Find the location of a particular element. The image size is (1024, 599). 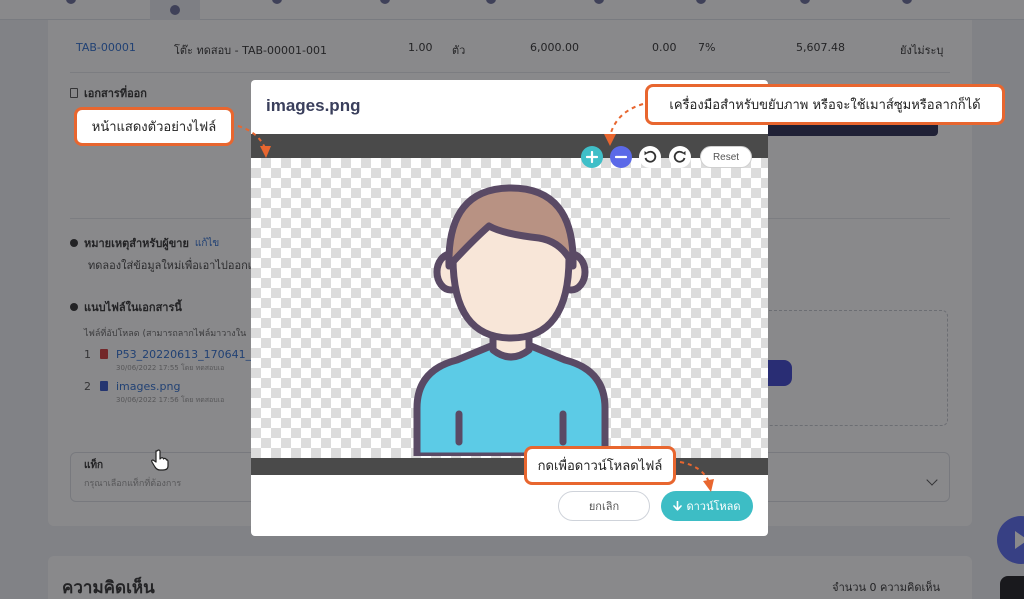

reset-button: Reset is located at coordinates (726, 157).